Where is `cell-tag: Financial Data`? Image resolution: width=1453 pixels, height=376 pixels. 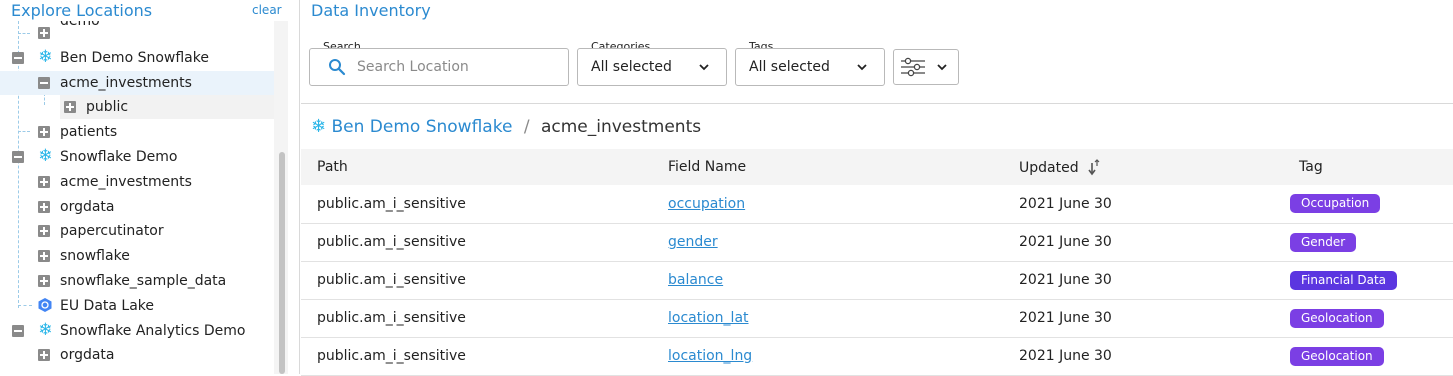 cell-tag: Financial Data is located at coordinates (1368, 280).